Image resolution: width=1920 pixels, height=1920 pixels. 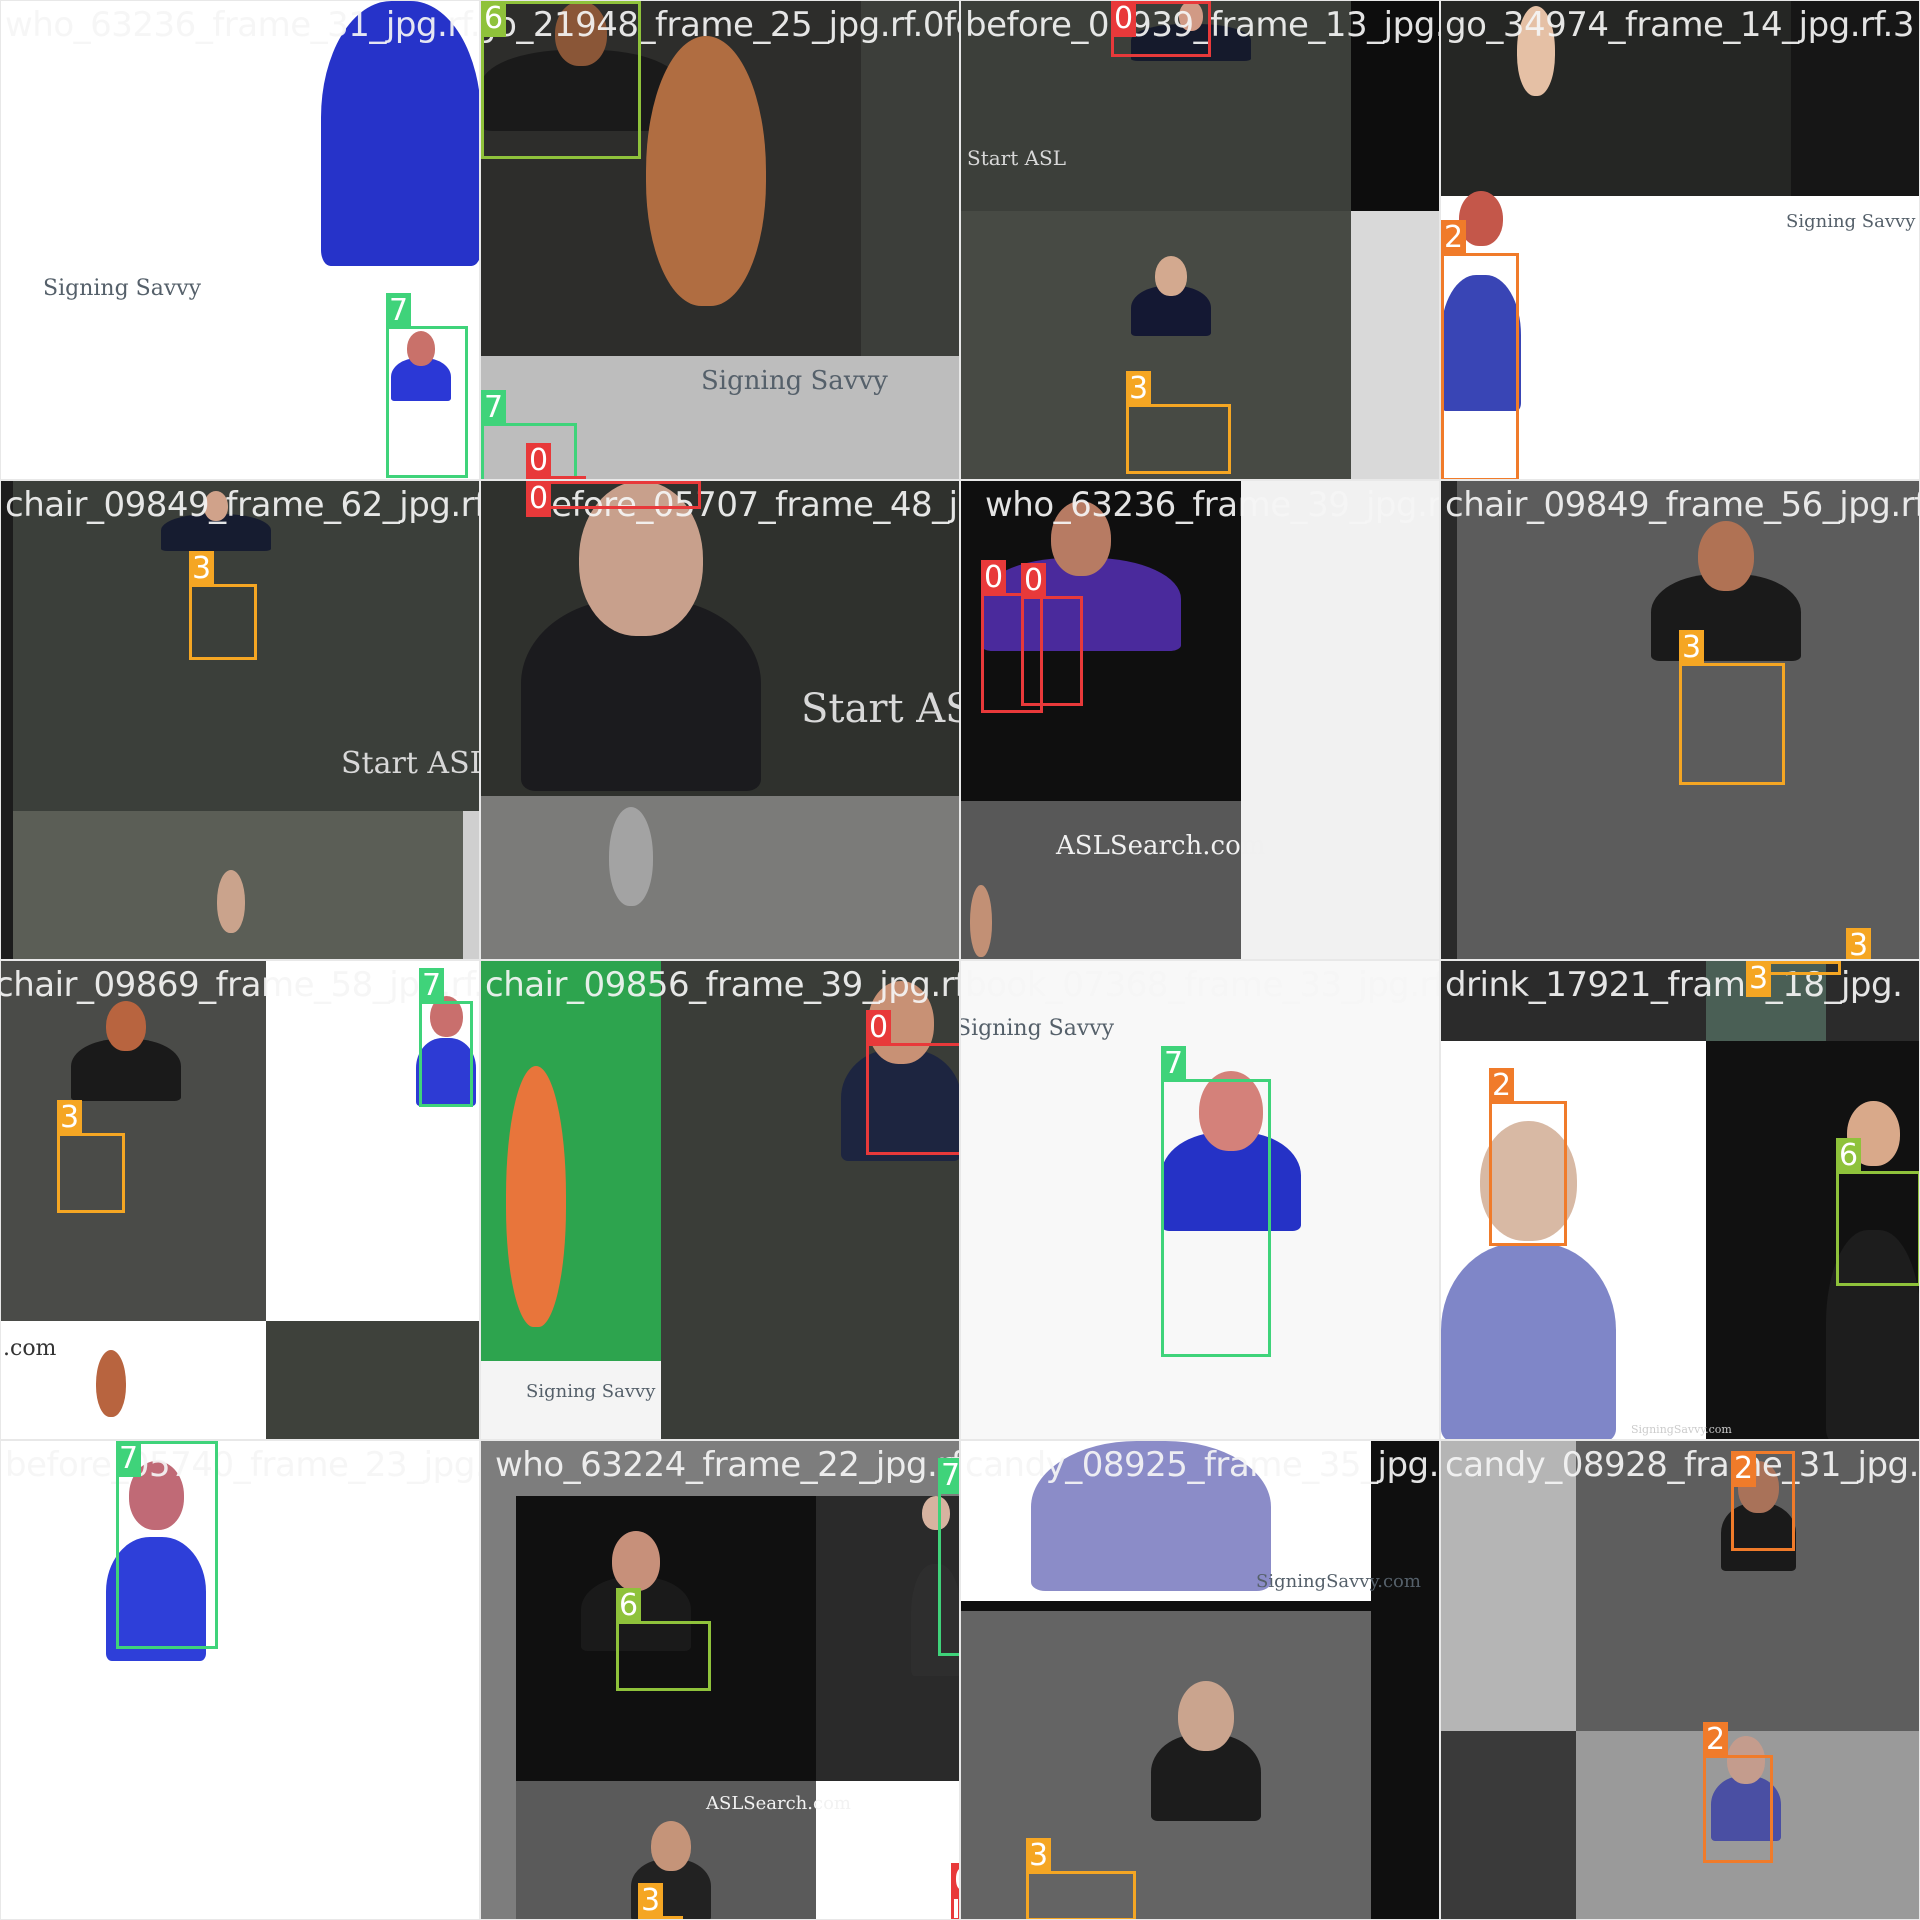 I want to click on tile-filename-label: before_05740_frame_23_jpg.rf., so click(x=242, y=1465).